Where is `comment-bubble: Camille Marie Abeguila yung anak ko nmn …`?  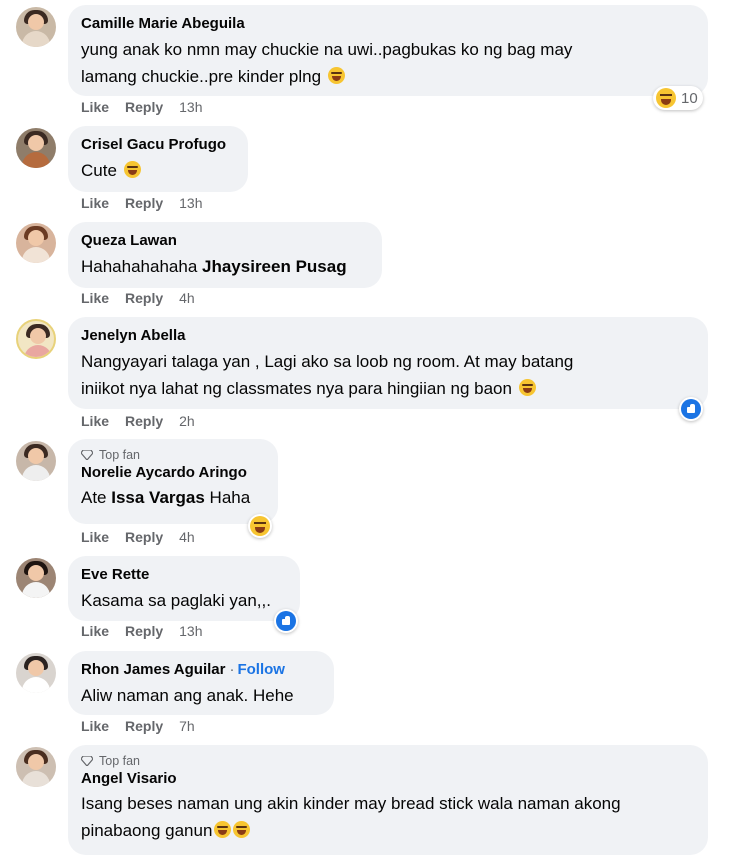
comment-bubble: Camille Marie Abeguila yung anak ko nmn … is located at coordinates (388, 50).